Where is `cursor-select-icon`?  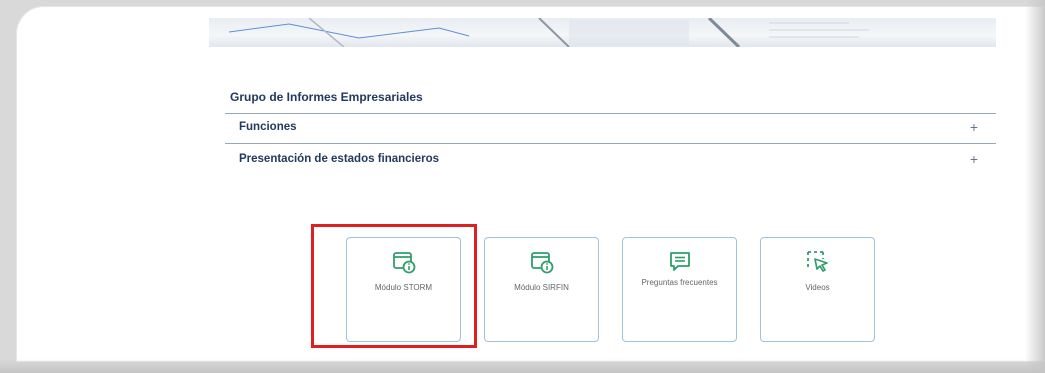
cursor-select-icon is located at coordinates (817, 261).